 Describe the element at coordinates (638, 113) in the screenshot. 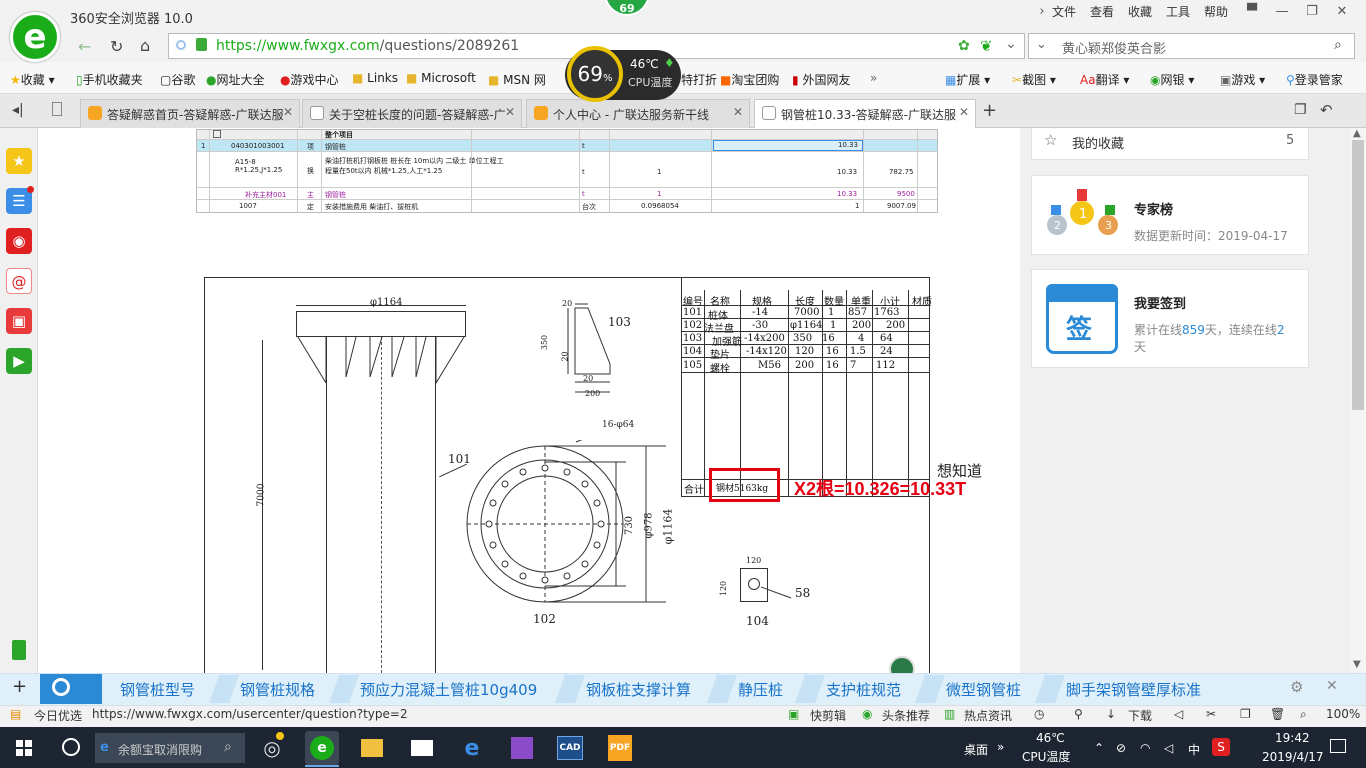

I see `tab-personal-center: 个人中心 - 广联达服务新干线 ✕` at that location.